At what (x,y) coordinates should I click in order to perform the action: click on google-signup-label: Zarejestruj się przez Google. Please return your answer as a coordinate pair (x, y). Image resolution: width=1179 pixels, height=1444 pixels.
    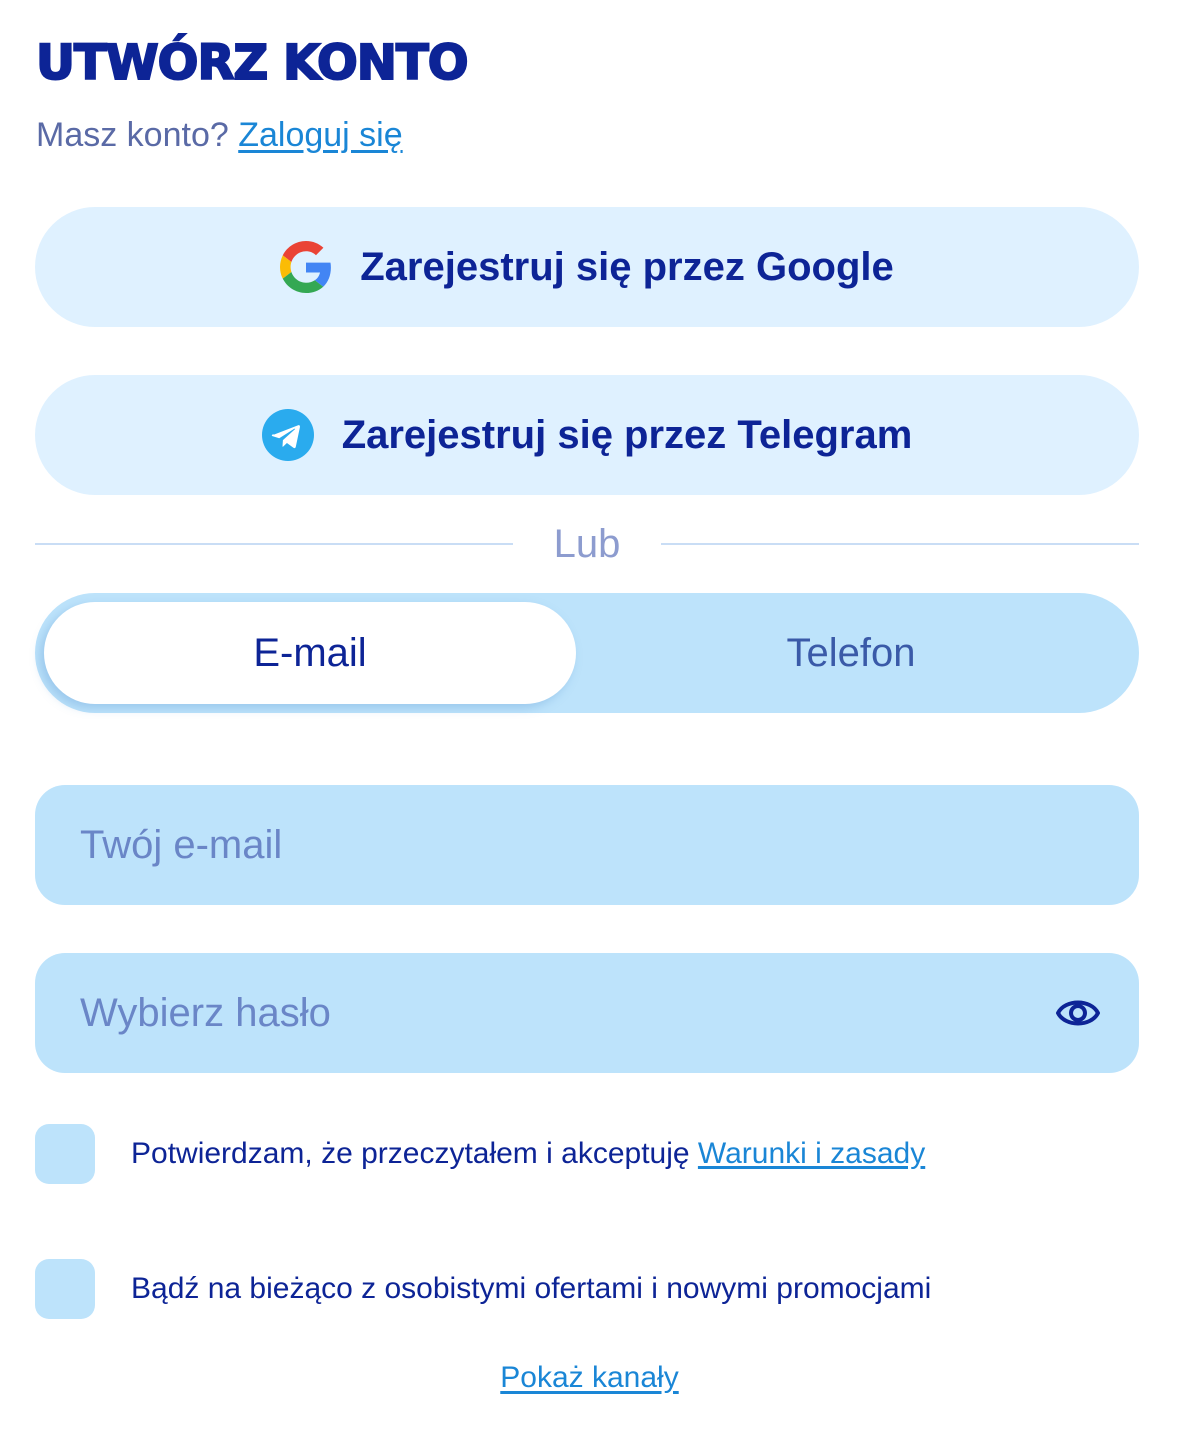
    Looking at the image, I should click on (627, 266).